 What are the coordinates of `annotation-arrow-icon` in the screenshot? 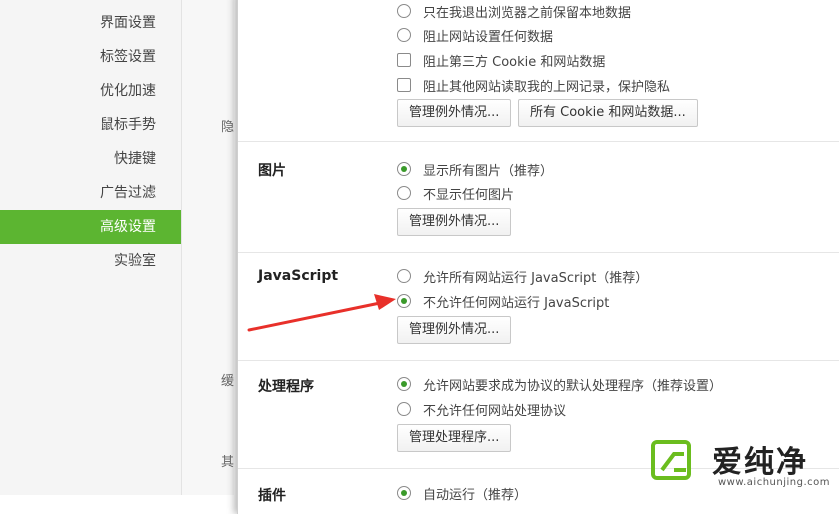 It's located at (321, 313).